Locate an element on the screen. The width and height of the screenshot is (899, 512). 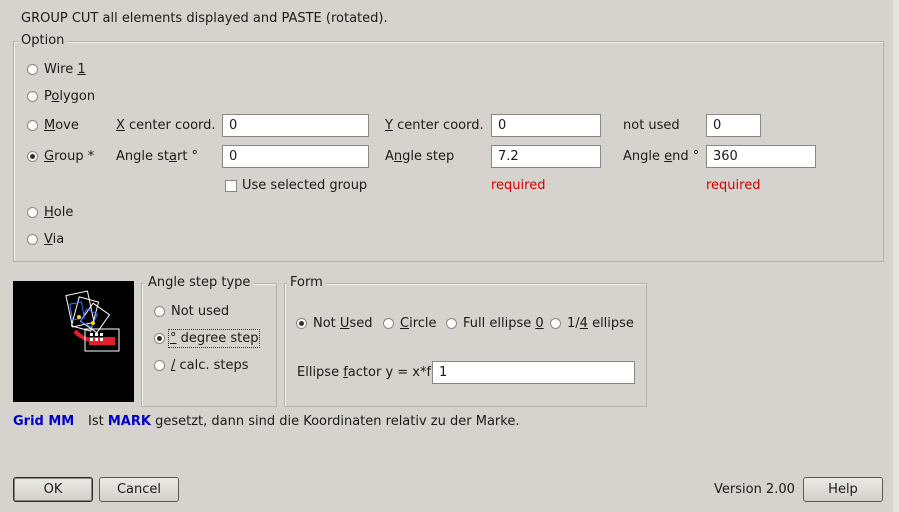
group-label: Group * is located at coordinates (69, 156).